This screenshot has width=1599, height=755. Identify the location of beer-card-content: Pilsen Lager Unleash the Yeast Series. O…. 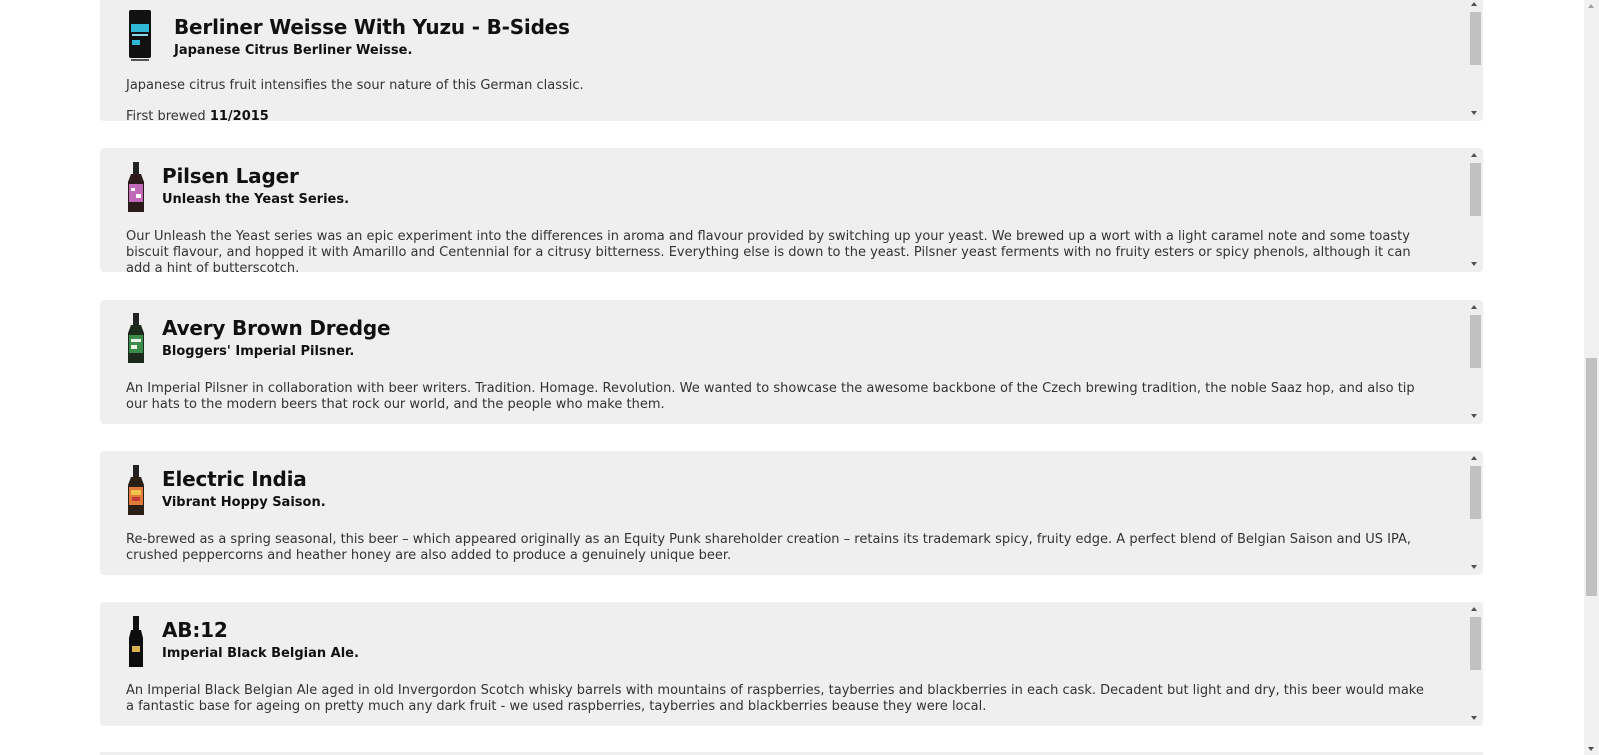
(783, 210).